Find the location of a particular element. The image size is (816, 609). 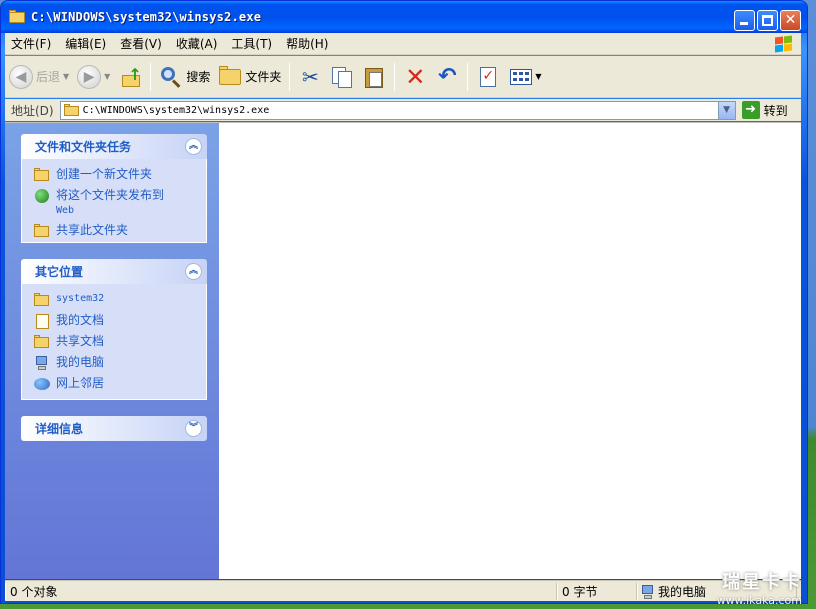

properties-button: ✓ is located at coordinates (488, 77).